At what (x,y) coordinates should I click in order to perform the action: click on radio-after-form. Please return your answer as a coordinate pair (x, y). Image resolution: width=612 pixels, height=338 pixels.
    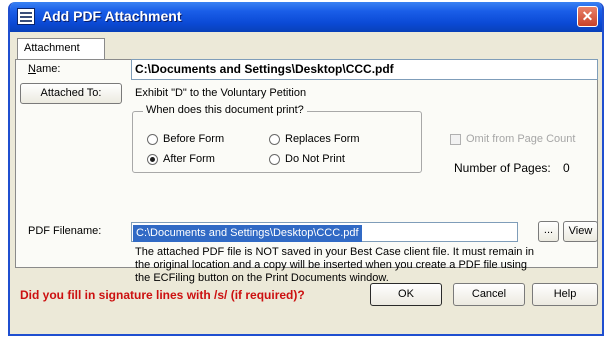
    Looking at the image, I should click on (152, 159).